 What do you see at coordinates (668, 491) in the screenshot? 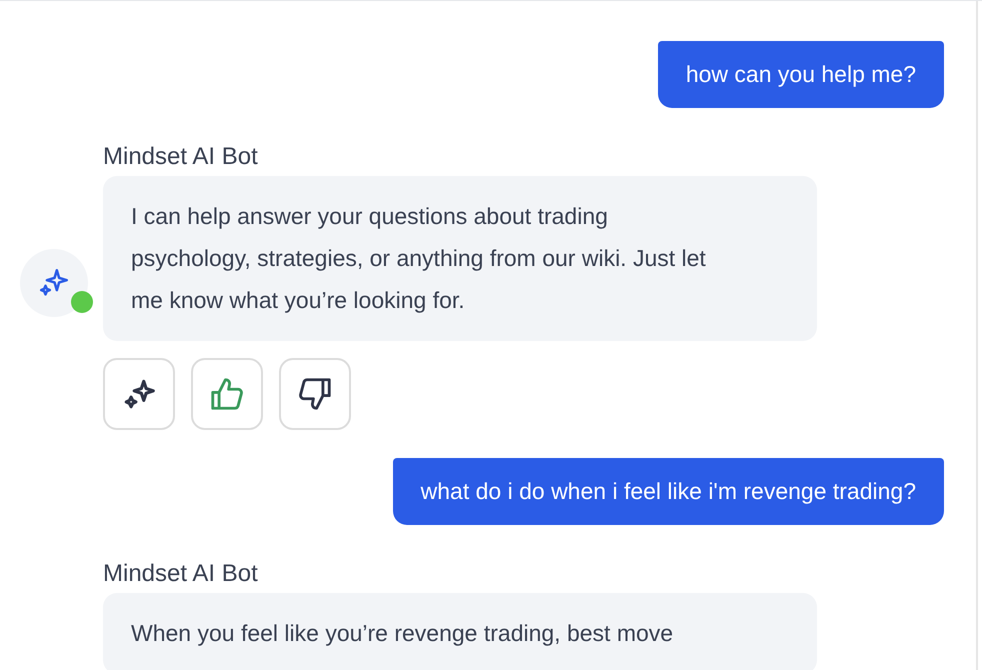
I see `user-message: what do i do when i feel like i'm revenge trading?` at bounding box center [668, 491].